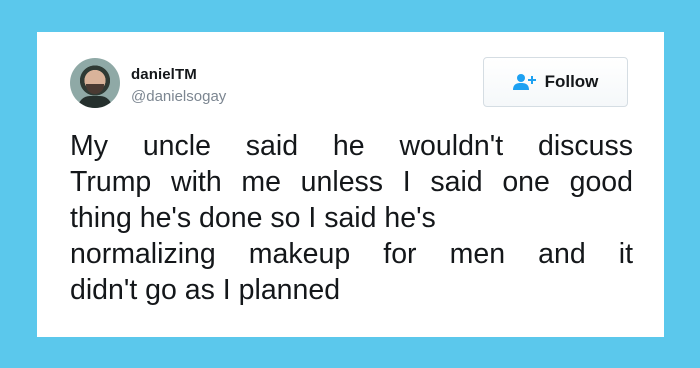 This screenshot has height=368, width=700. Describe the element at coordinates (164, 74) in the screenshot. I see `display-name: danielTM` at that location.